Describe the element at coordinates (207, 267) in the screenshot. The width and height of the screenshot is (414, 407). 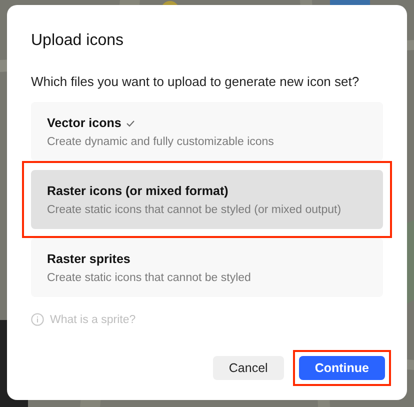
I see `option-item: Raster sprites Create static icons that cannot be styled` at that location.